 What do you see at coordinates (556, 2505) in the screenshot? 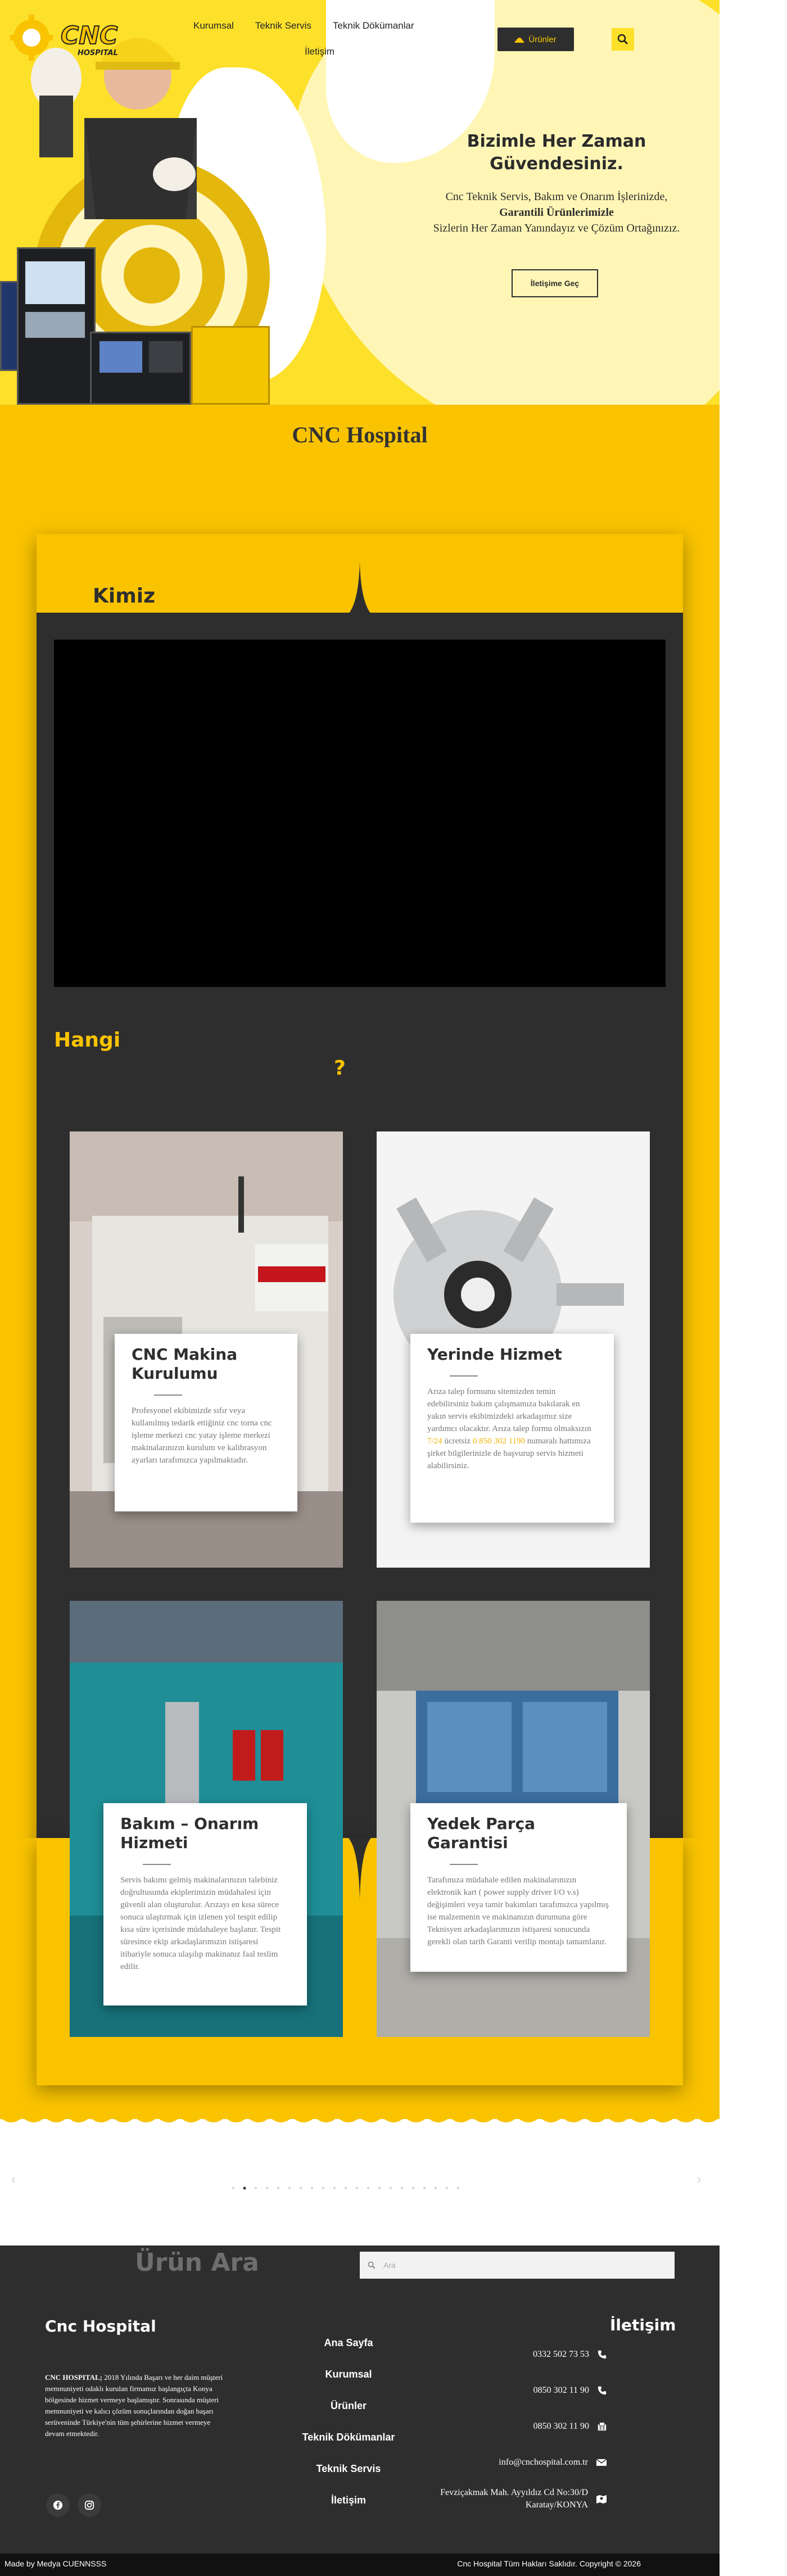
I see `address-line: Karatay/KONYA` at bounding box center [556, 2505].